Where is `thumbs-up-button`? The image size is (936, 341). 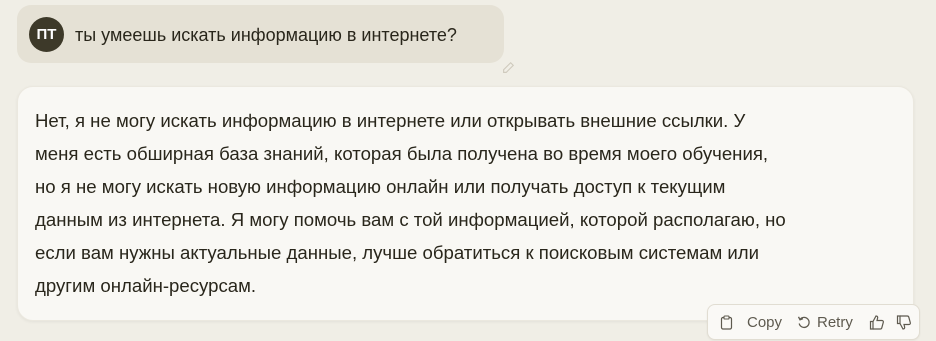 thumbs-up-button is located at coordinates (877, 322).